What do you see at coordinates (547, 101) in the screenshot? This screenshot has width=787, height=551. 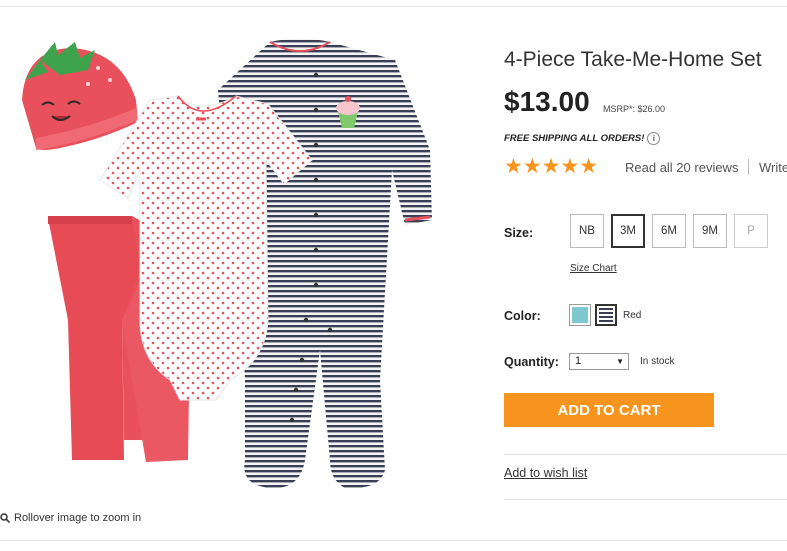 I see `sale-price: $13.00` at bounding box center [547, 101].